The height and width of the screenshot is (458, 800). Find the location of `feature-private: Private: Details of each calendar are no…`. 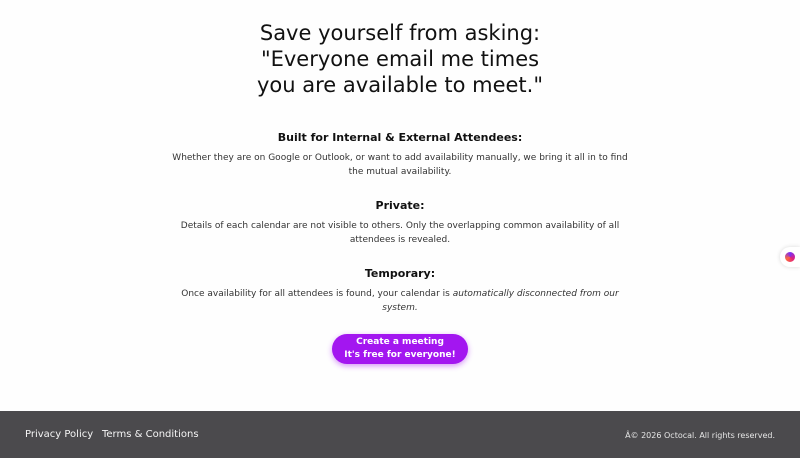

feature-private: Private: Details of each calendar are no… is located at coordinates (400, 223).